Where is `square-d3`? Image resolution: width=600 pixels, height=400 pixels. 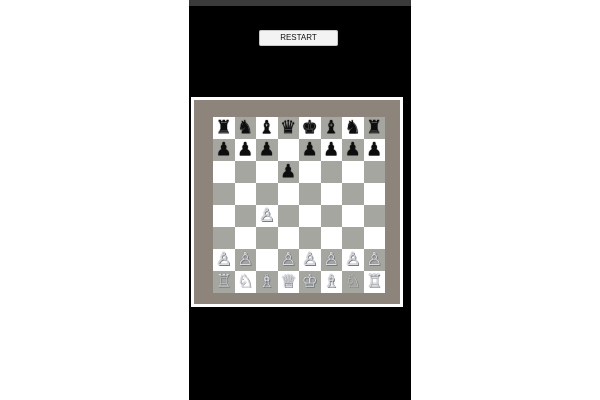 square-d3 is located at coordinates (288, 238).